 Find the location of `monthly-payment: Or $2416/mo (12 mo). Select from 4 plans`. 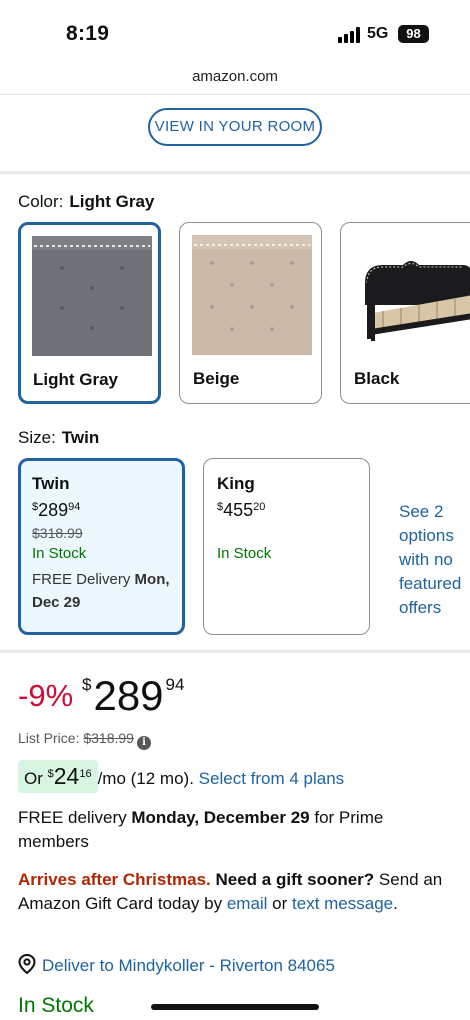

monthly-payment: Or $2416/mo (12 mo). Select from 4 plans is located at coordinates (181, 776).